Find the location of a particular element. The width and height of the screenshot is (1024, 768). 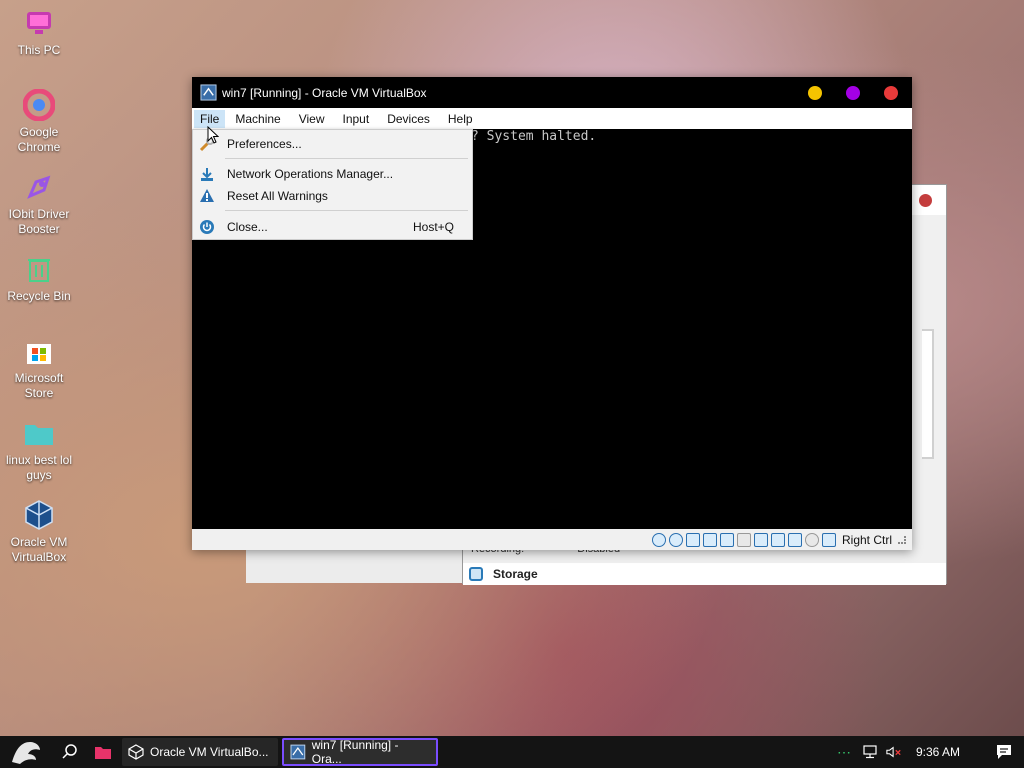

desktop-icon-label: Google Chrome is located at coordinates (39, 139).